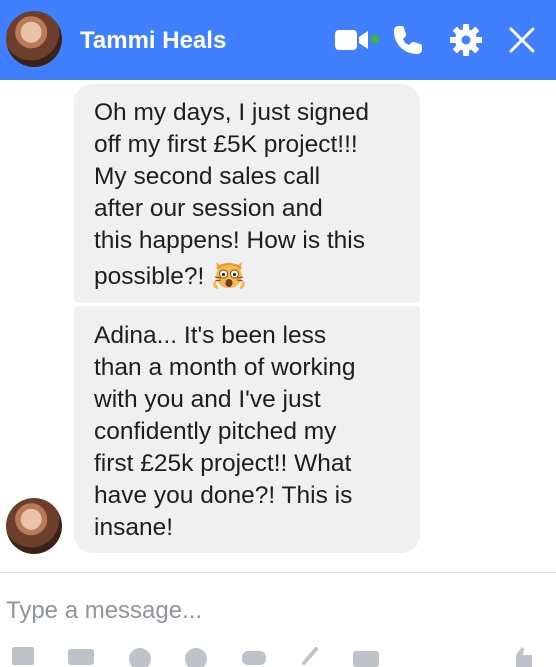 This screenshot has height=667, width=556. I want to click on message-line: with you and I've just, so click(207, 399).